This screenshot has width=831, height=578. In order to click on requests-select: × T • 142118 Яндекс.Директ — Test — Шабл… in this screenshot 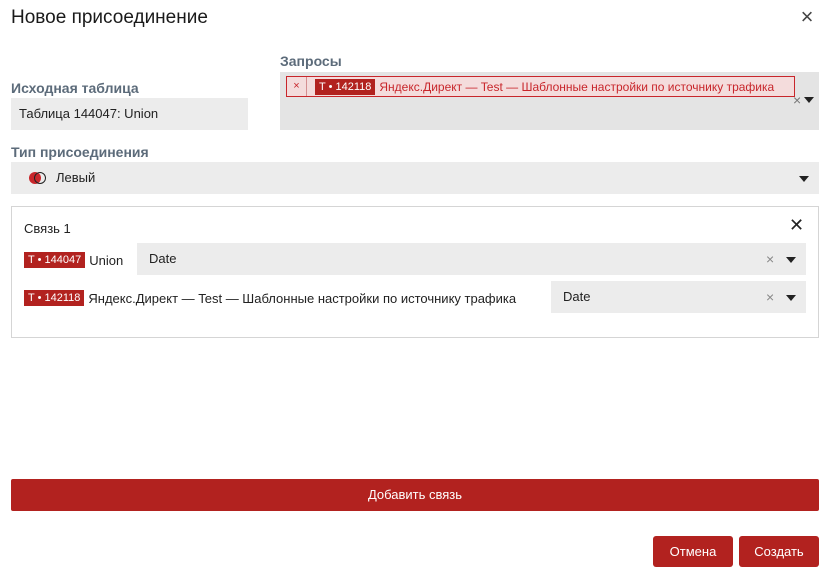, I will do `click(549, 101)`.